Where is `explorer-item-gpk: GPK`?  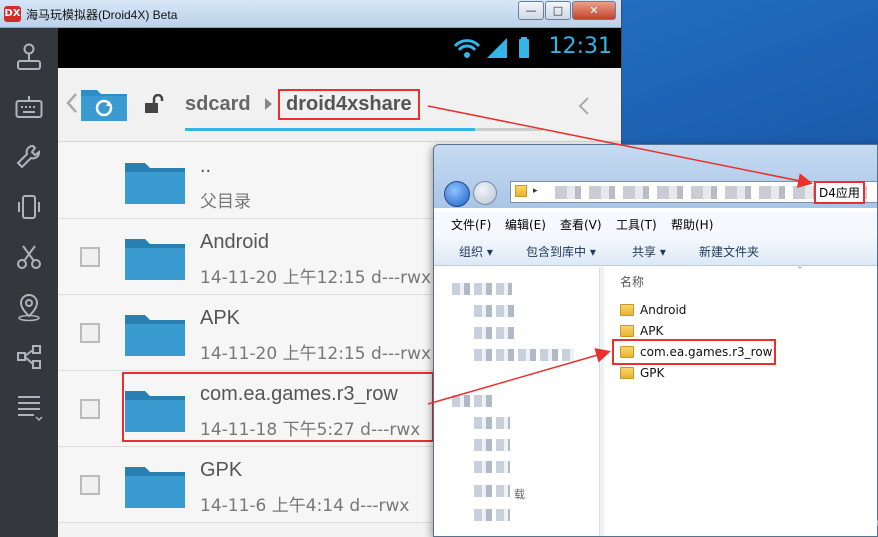 explorer-item-gpk: GPK is located at coordinates (642, 373).